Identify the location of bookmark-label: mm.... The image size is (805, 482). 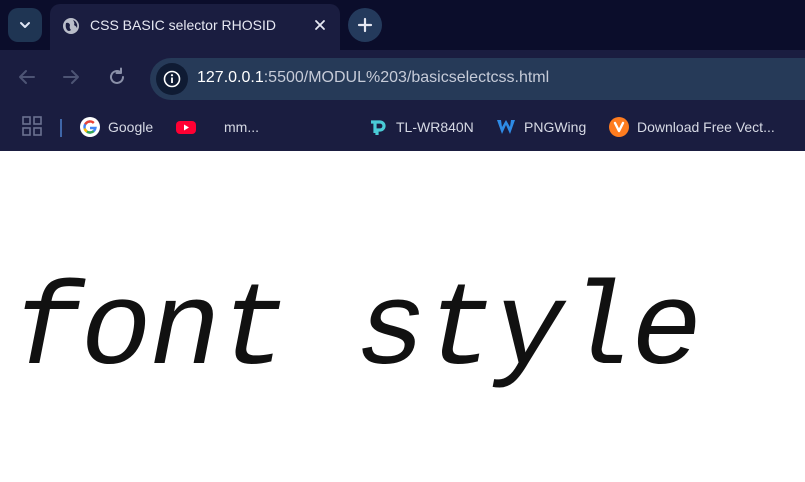
(241, 127).